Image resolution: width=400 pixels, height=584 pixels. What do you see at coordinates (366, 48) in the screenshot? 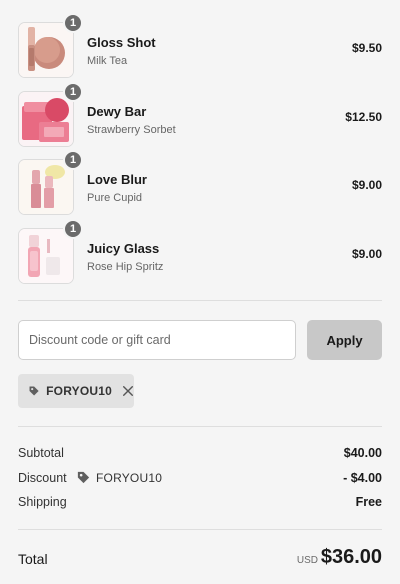
I see `product-price: $9.50` at bounding box center [366, 48].